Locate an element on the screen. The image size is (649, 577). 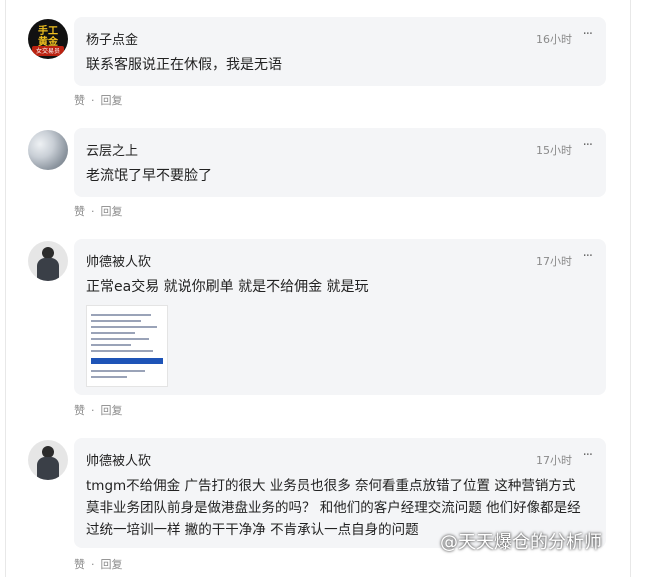
comment-text: 正常ea交易 就说你刷单 就是不给佣金 就是玩 is located at coordinates (227, 287).